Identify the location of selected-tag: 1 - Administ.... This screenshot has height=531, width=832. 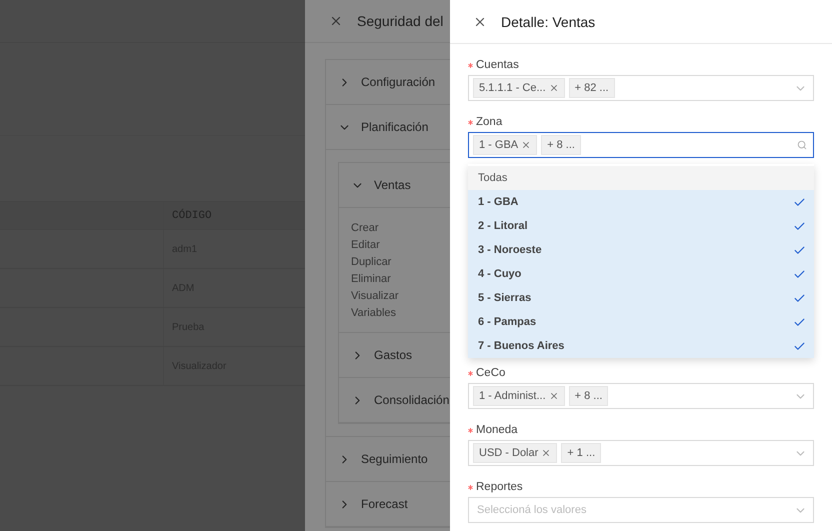
(519, 396).